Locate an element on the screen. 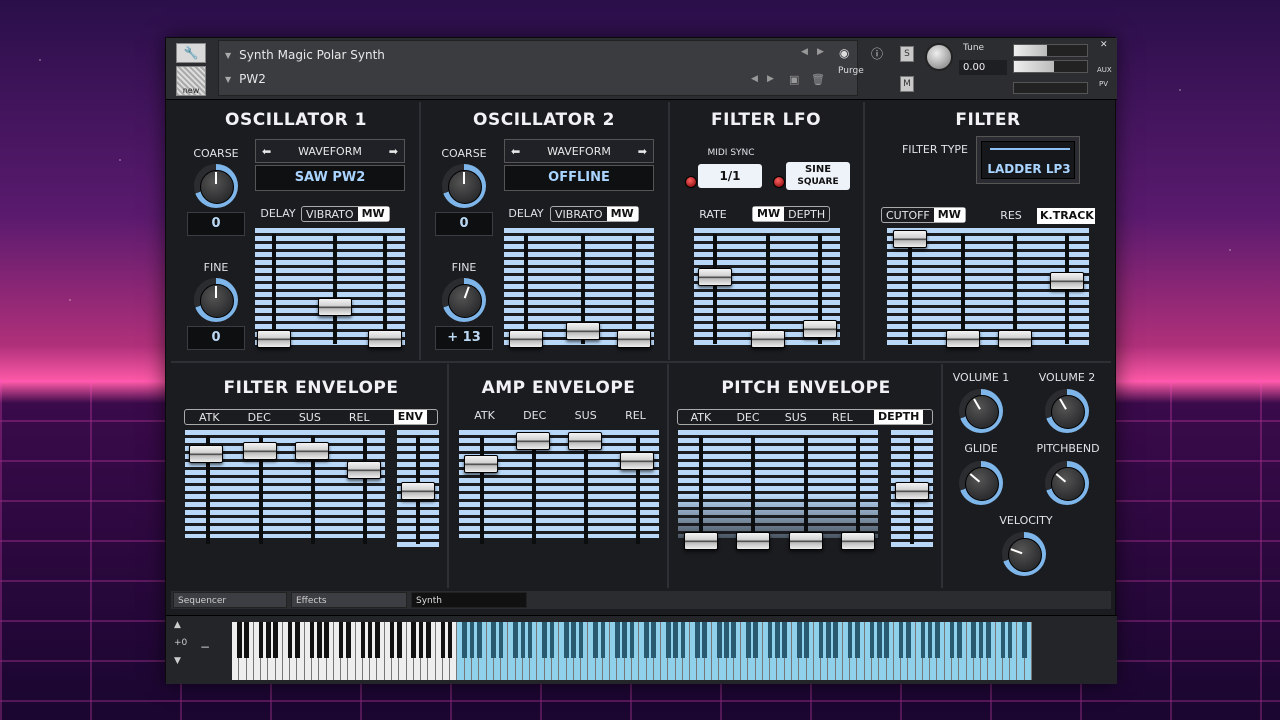 This screenshot has height=720, width=1280. filter-cutoff-toggle: CUTOFF MW is located at coordinates (923, 215).